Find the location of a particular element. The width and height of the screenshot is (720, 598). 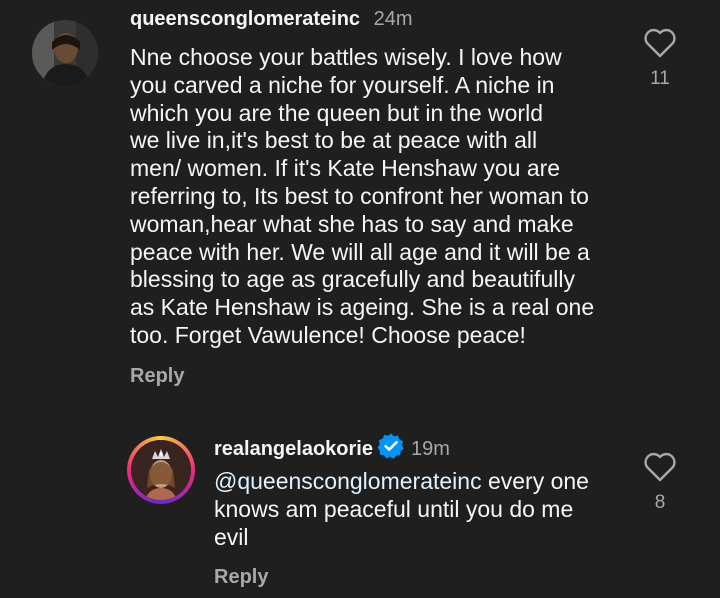

like-count: 11 is located at coordinates (660, 78).